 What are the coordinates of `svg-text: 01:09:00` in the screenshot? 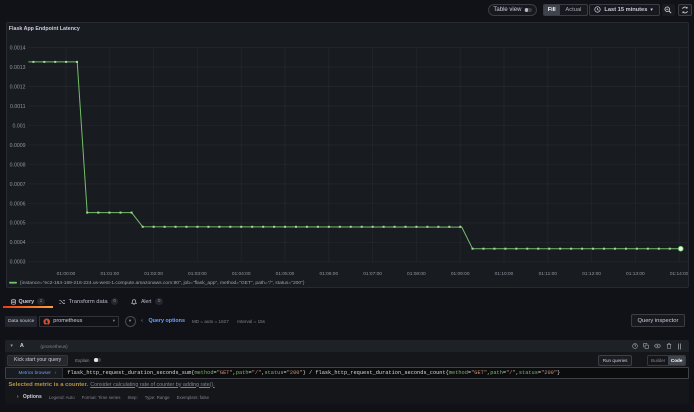 It's located at (460, 274).